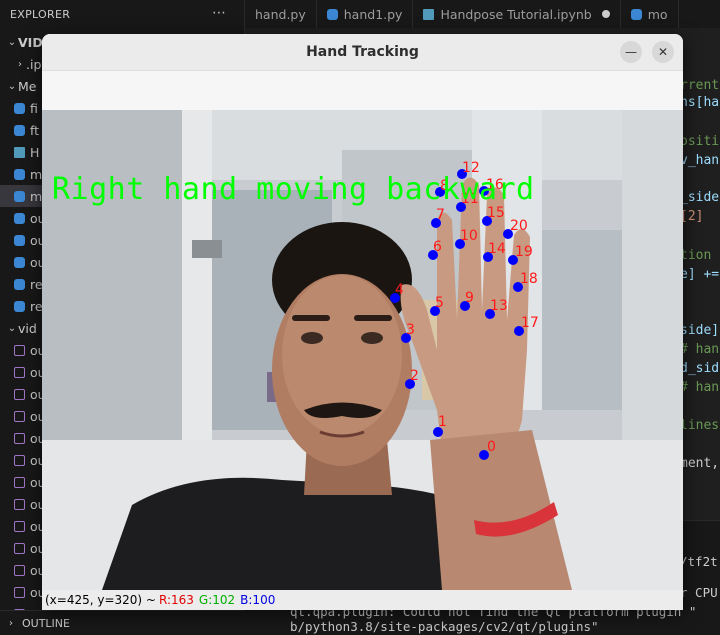  Describe the element at coordinates (700, 425) in the screenshot. I see `code-line: lines` at that location.